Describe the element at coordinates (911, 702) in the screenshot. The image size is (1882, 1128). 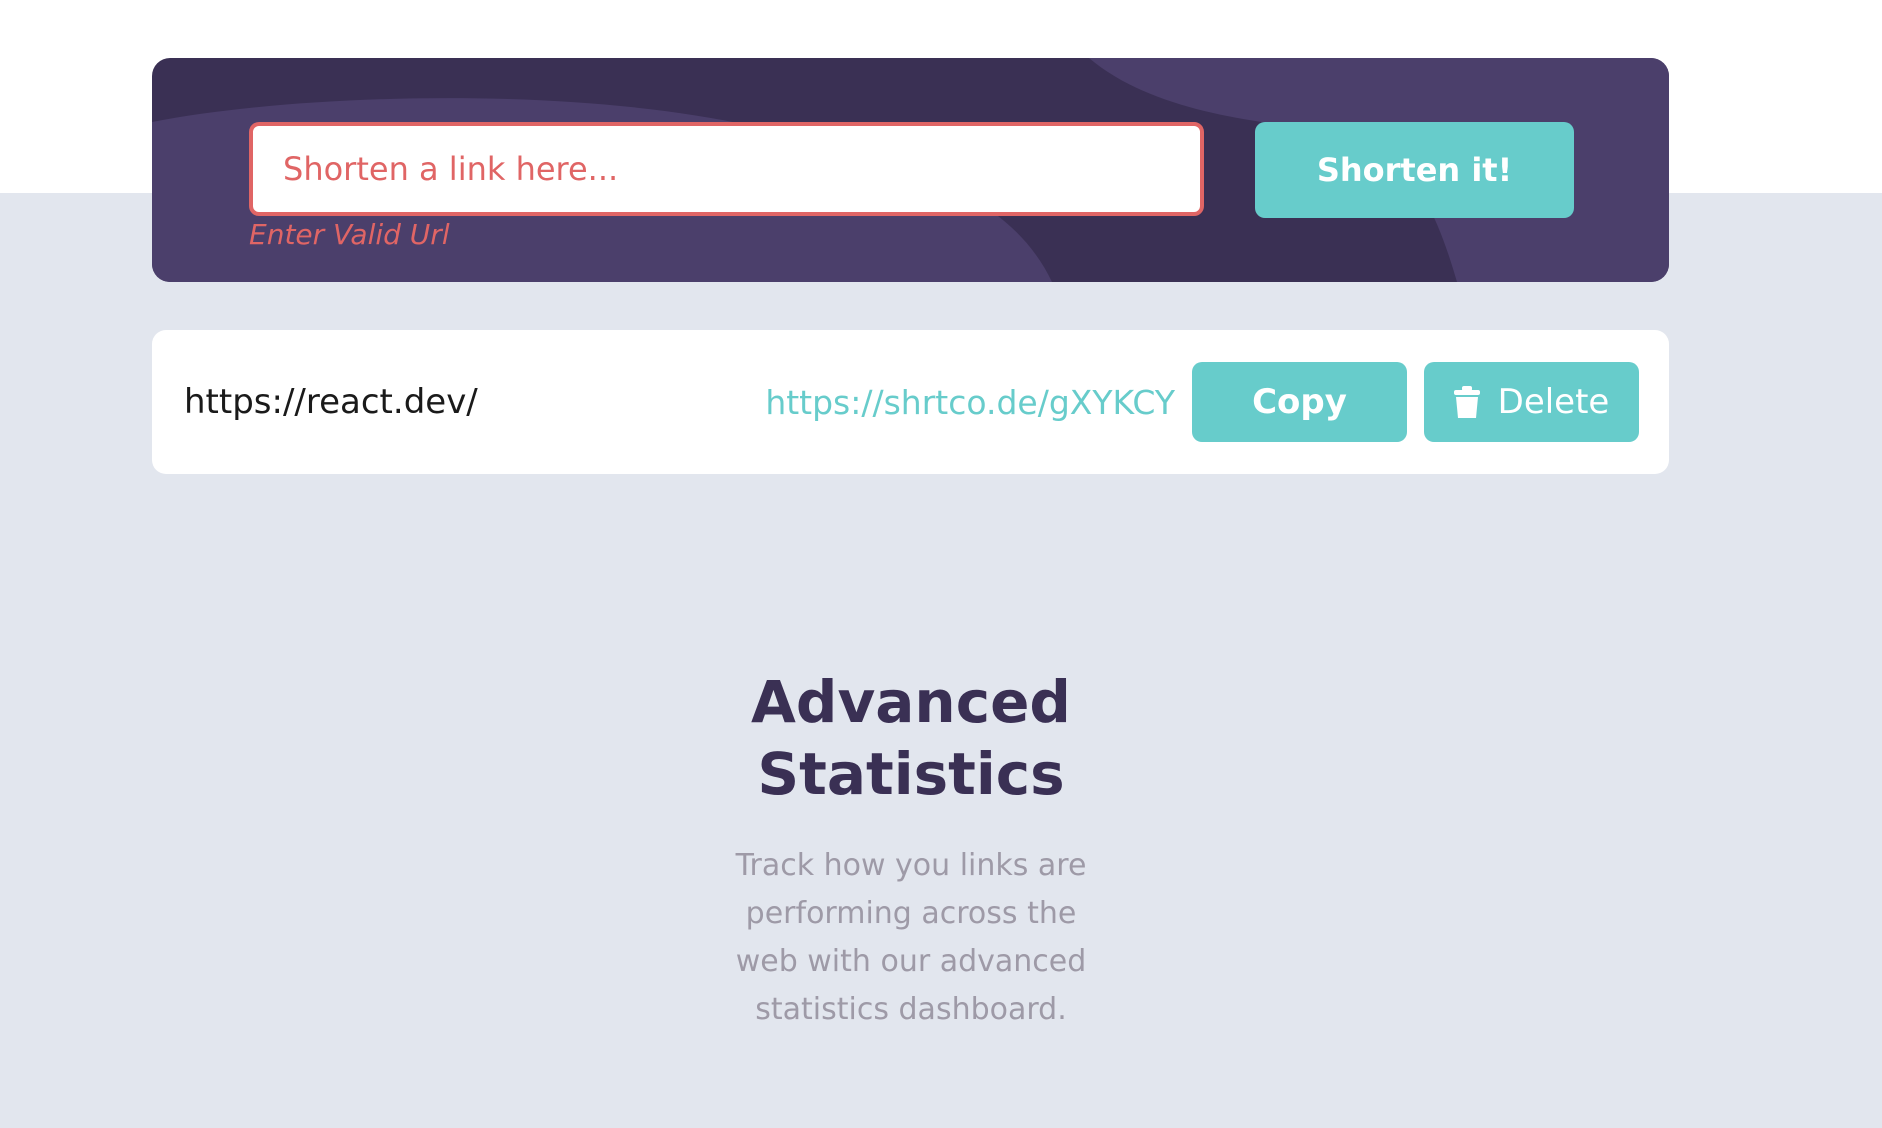
I see `stats-title-line1: Advanced` at that location.